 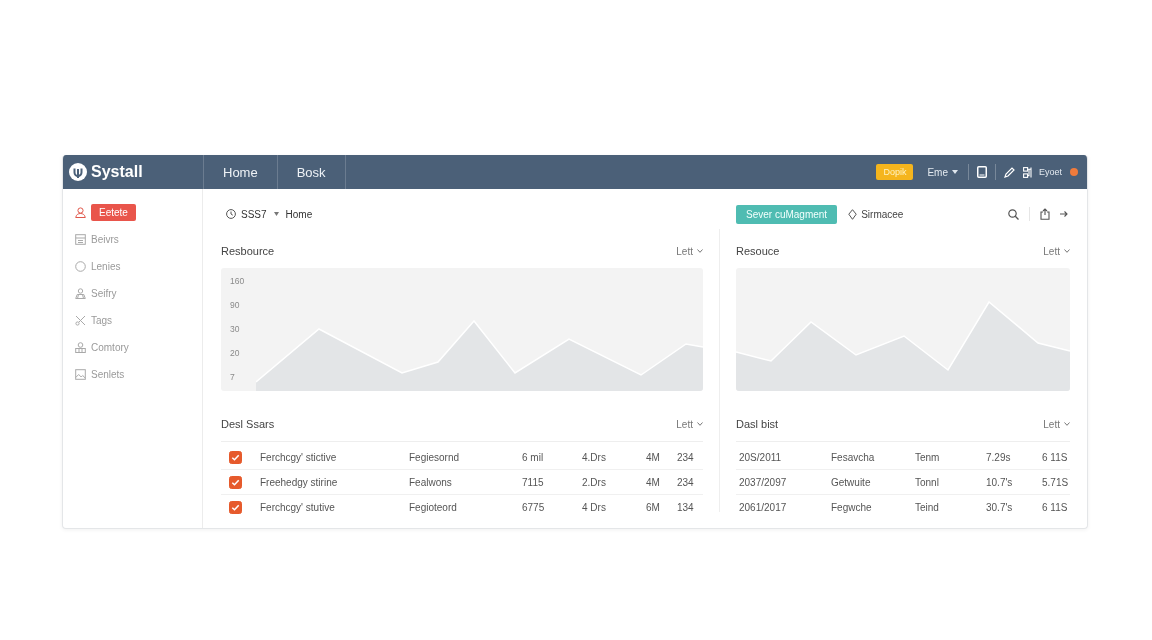 What do you see at coordinates (80, 239) in the screenshot?
I see `document-icon` at bounding box center [80, 239].